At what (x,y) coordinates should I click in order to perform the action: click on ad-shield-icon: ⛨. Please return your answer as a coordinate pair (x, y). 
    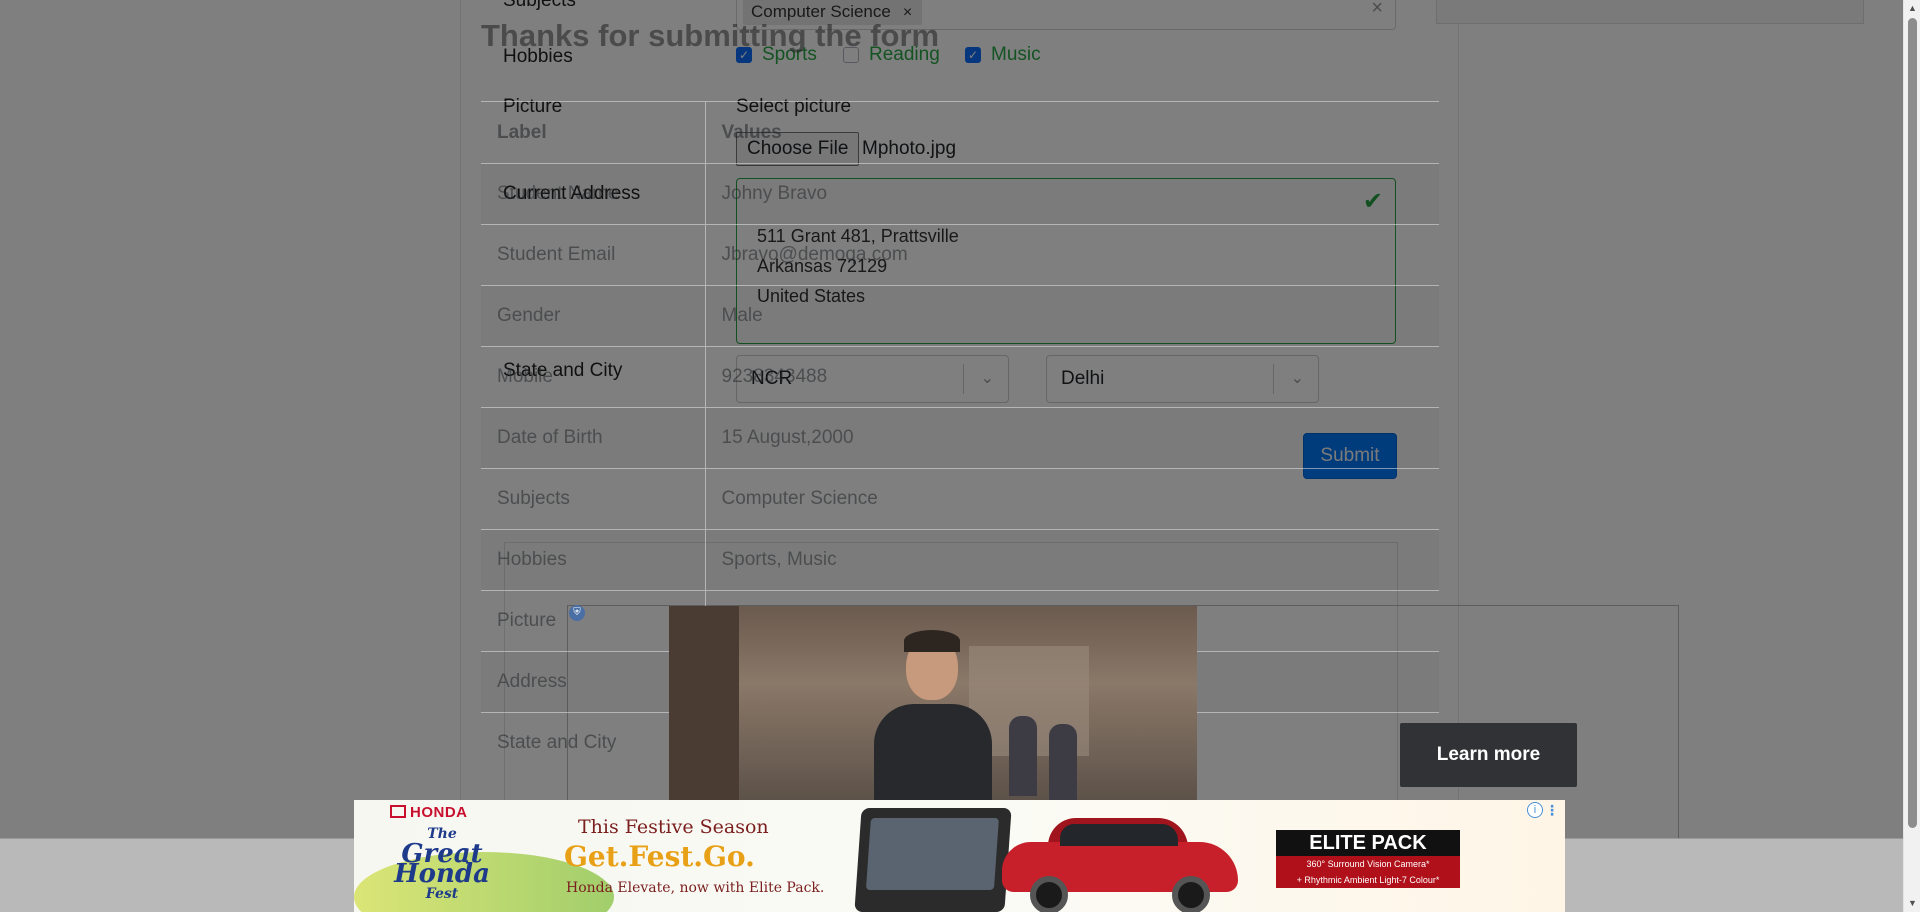
    Looking at the image, I should click on (577, 613).